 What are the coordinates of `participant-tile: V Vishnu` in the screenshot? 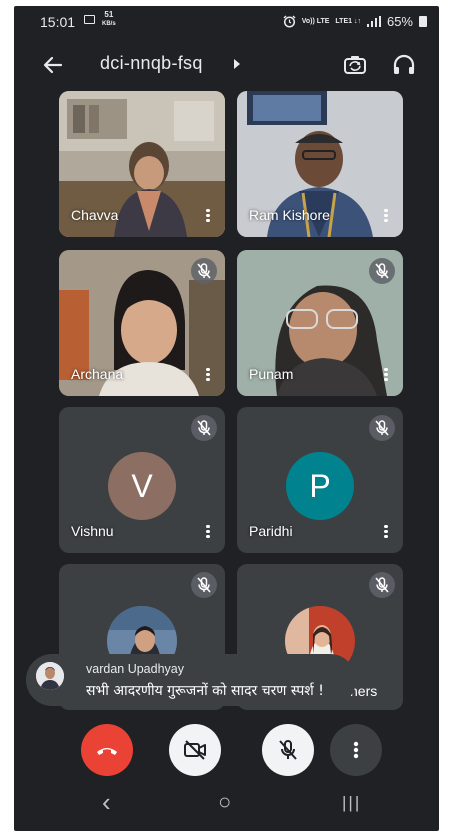 It's located at (142, 480).